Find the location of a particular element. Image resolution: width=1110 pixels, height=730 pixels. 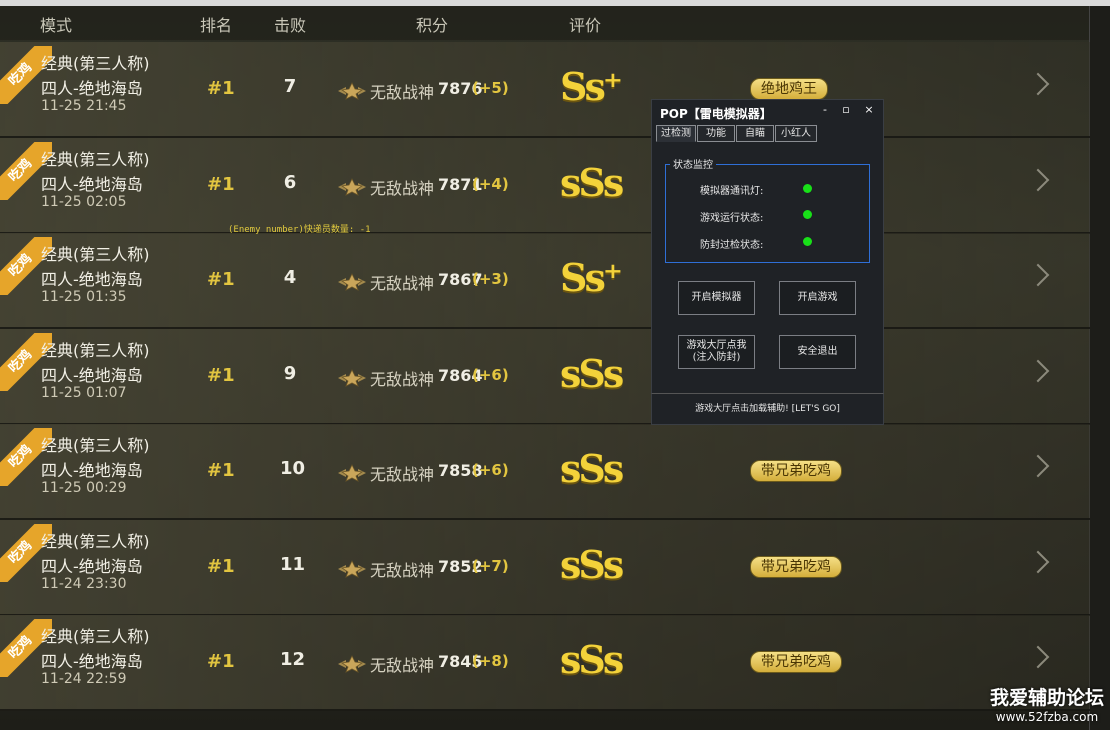

header-rank: 排名 is located at coordinates (216, 25).